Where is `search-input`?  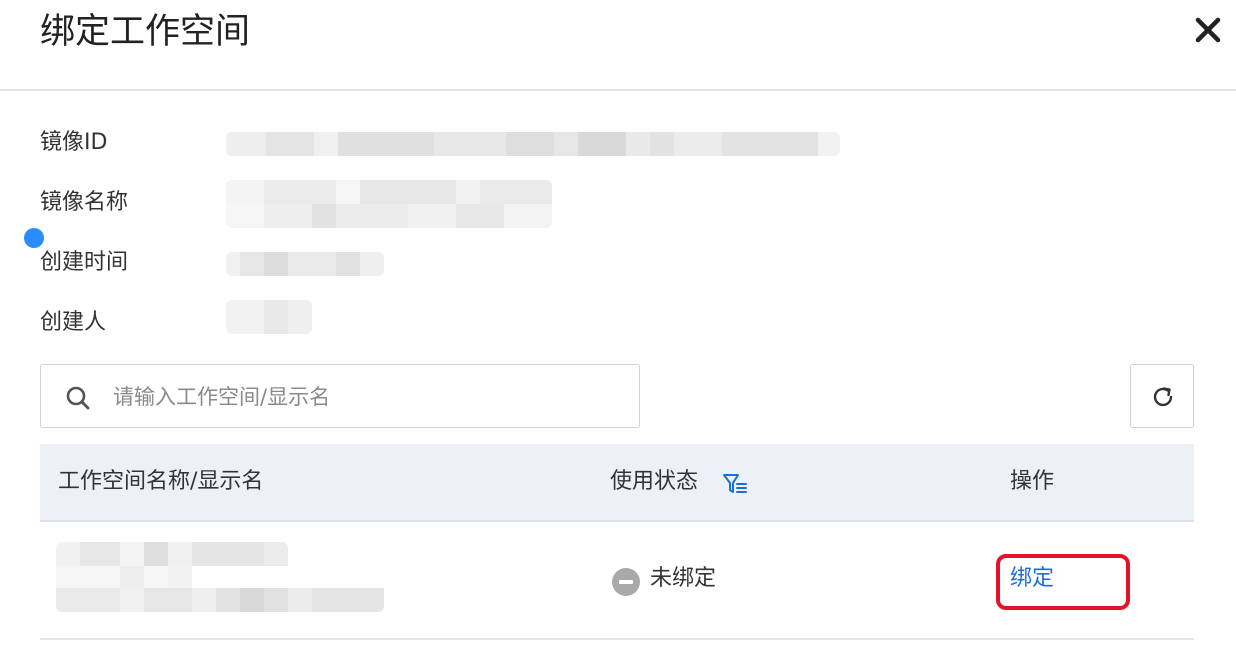
search-input is located at coordinates (363, 397).